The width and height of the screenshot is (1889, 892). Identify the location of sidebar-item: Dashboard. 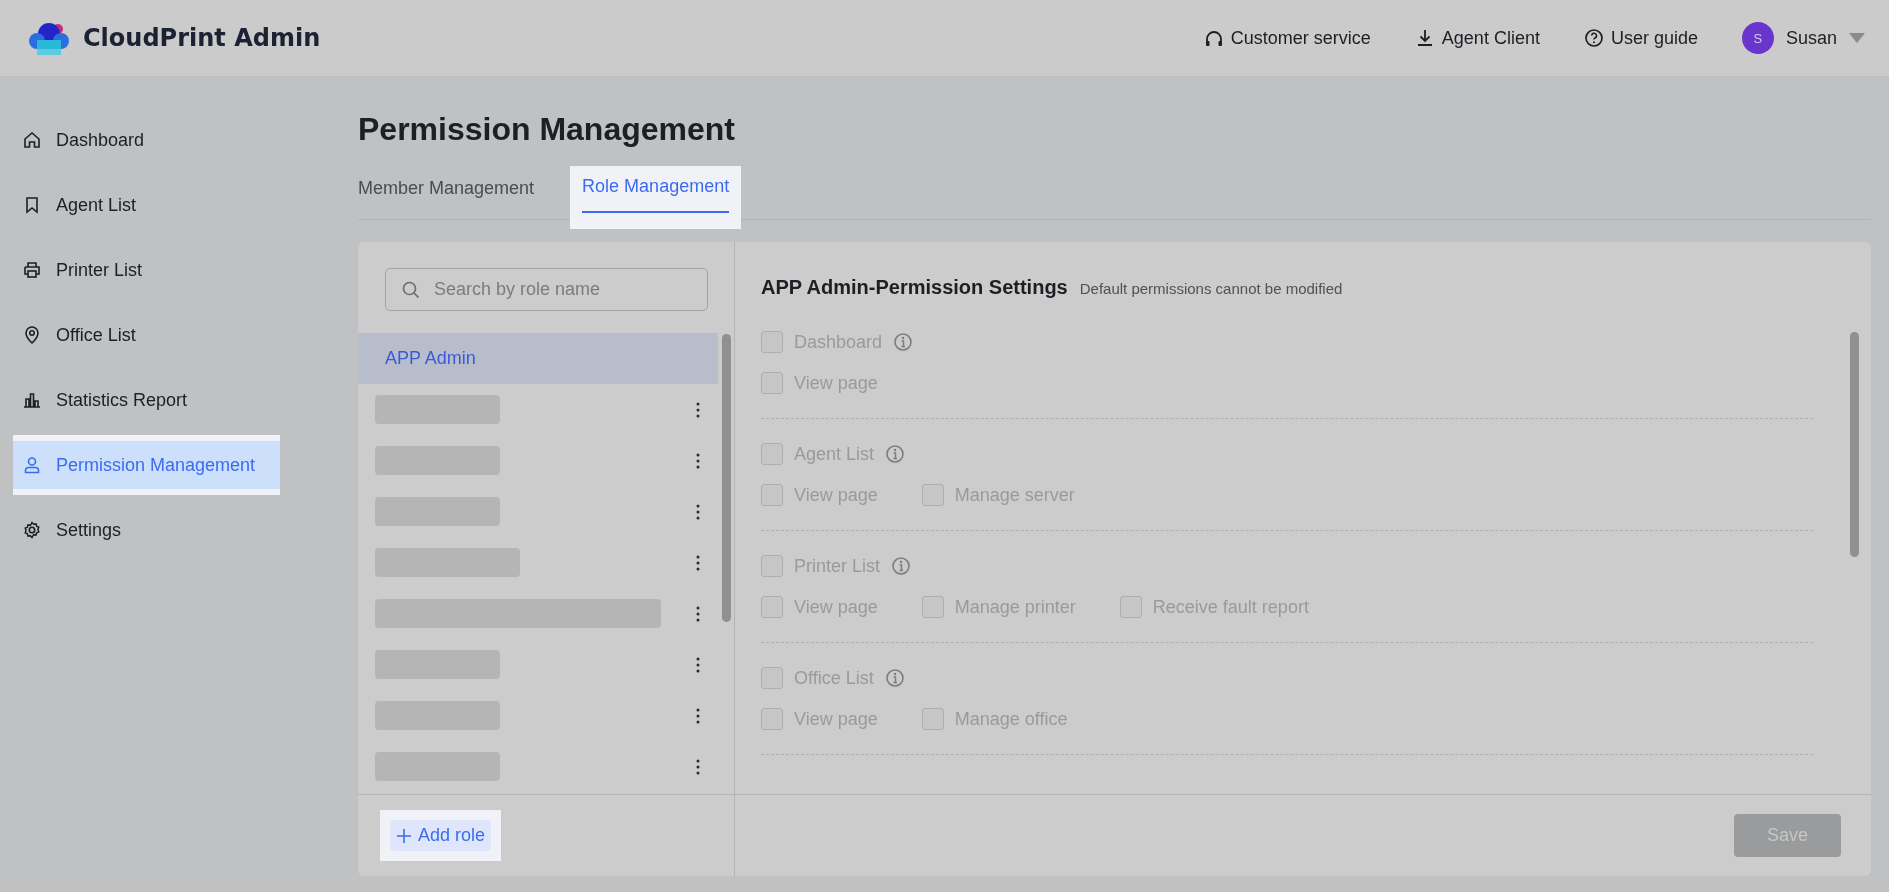
(157, 140).